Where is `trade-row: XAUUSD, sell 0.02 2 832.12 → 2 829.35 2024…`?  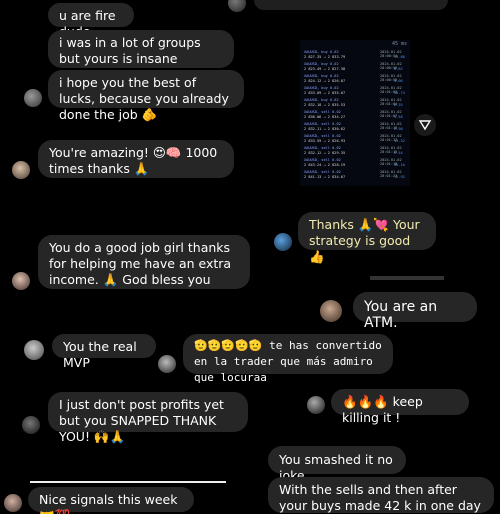 trade-row: XAUUSD, sell 0.02 2 832.12 → 2 829.35 2024… is located at coordinates (355, 151).